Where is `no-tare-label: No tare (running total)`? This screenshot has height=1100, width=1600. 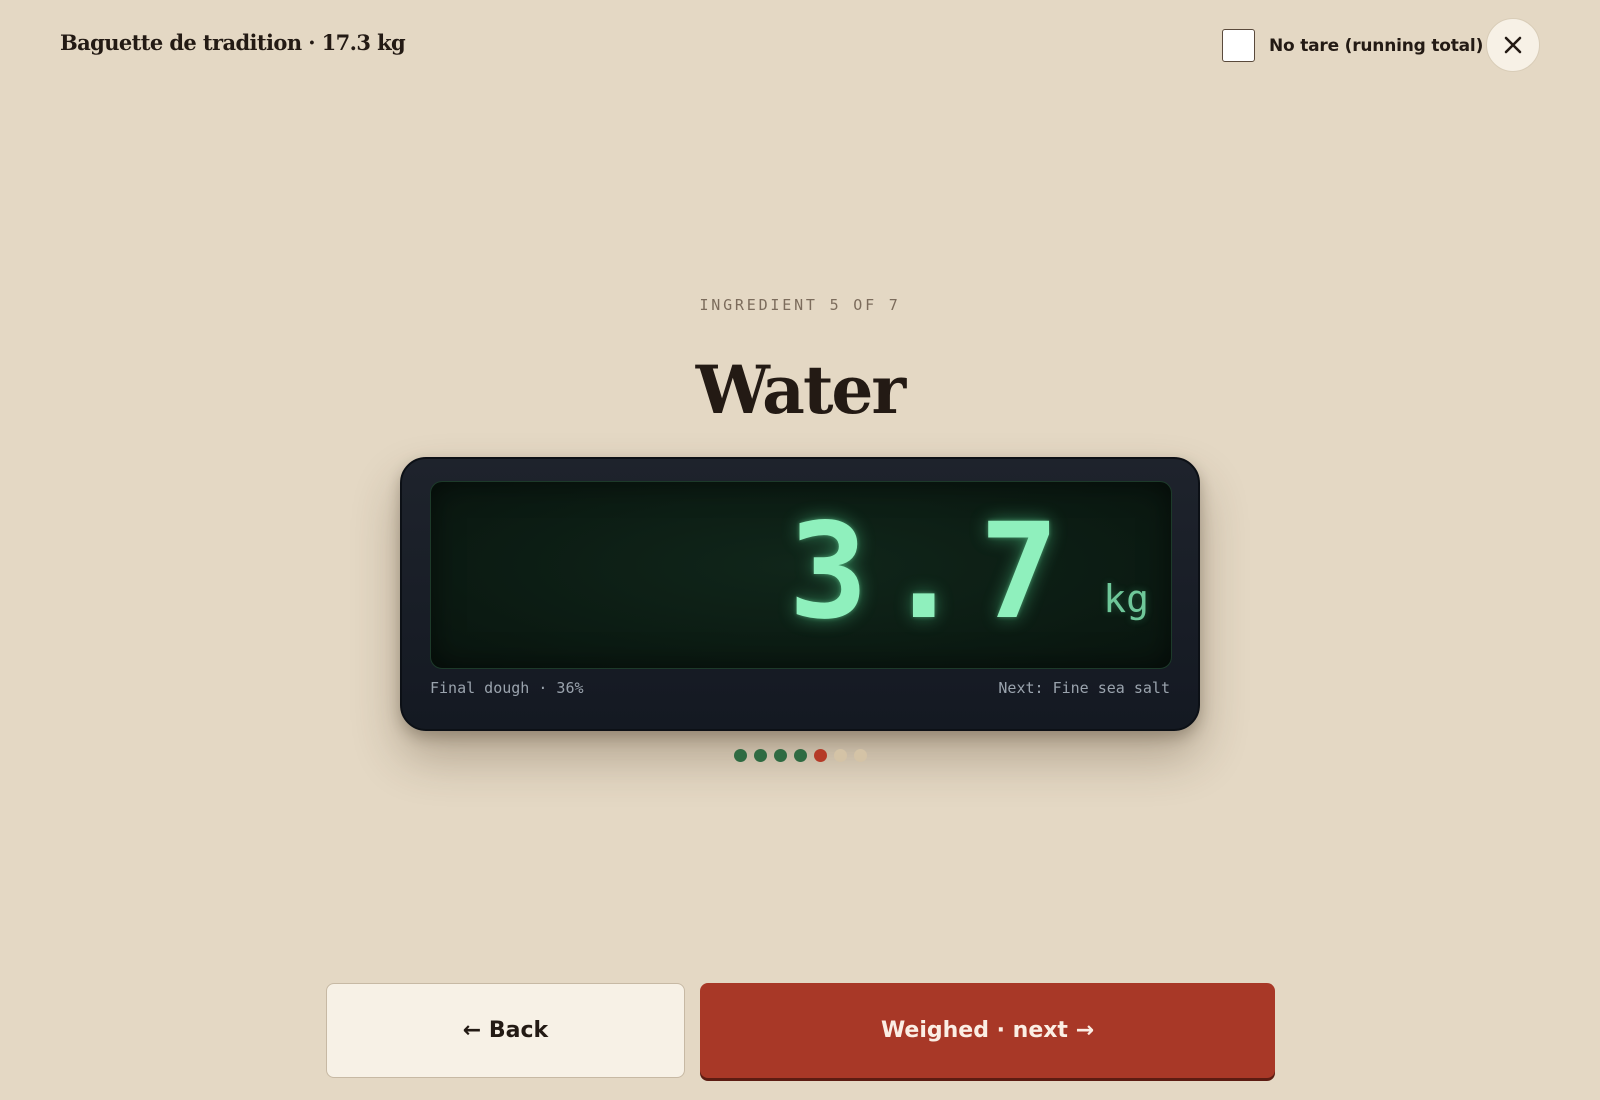 no-tare-label: No tare (running total) is located at coordinates (1376, 45).